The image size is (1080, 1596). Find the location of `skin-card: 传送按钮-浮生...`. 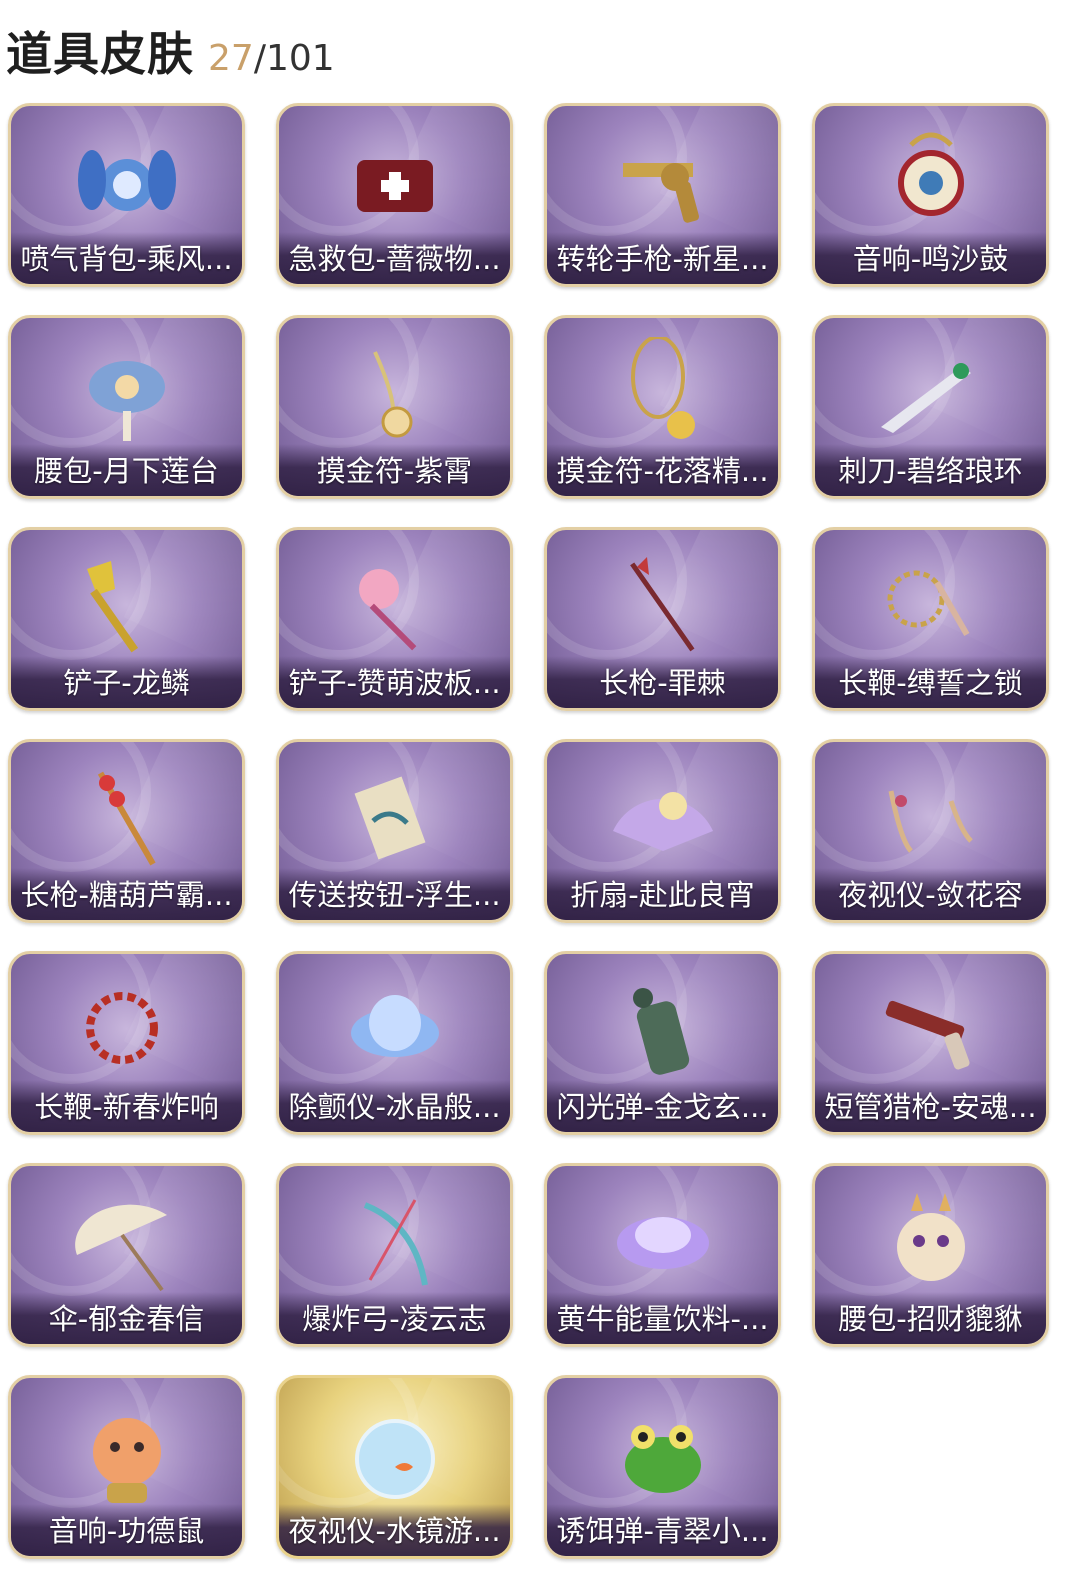

skin-card: 传送按钮-浮生... is located at coordinates (394, 831).